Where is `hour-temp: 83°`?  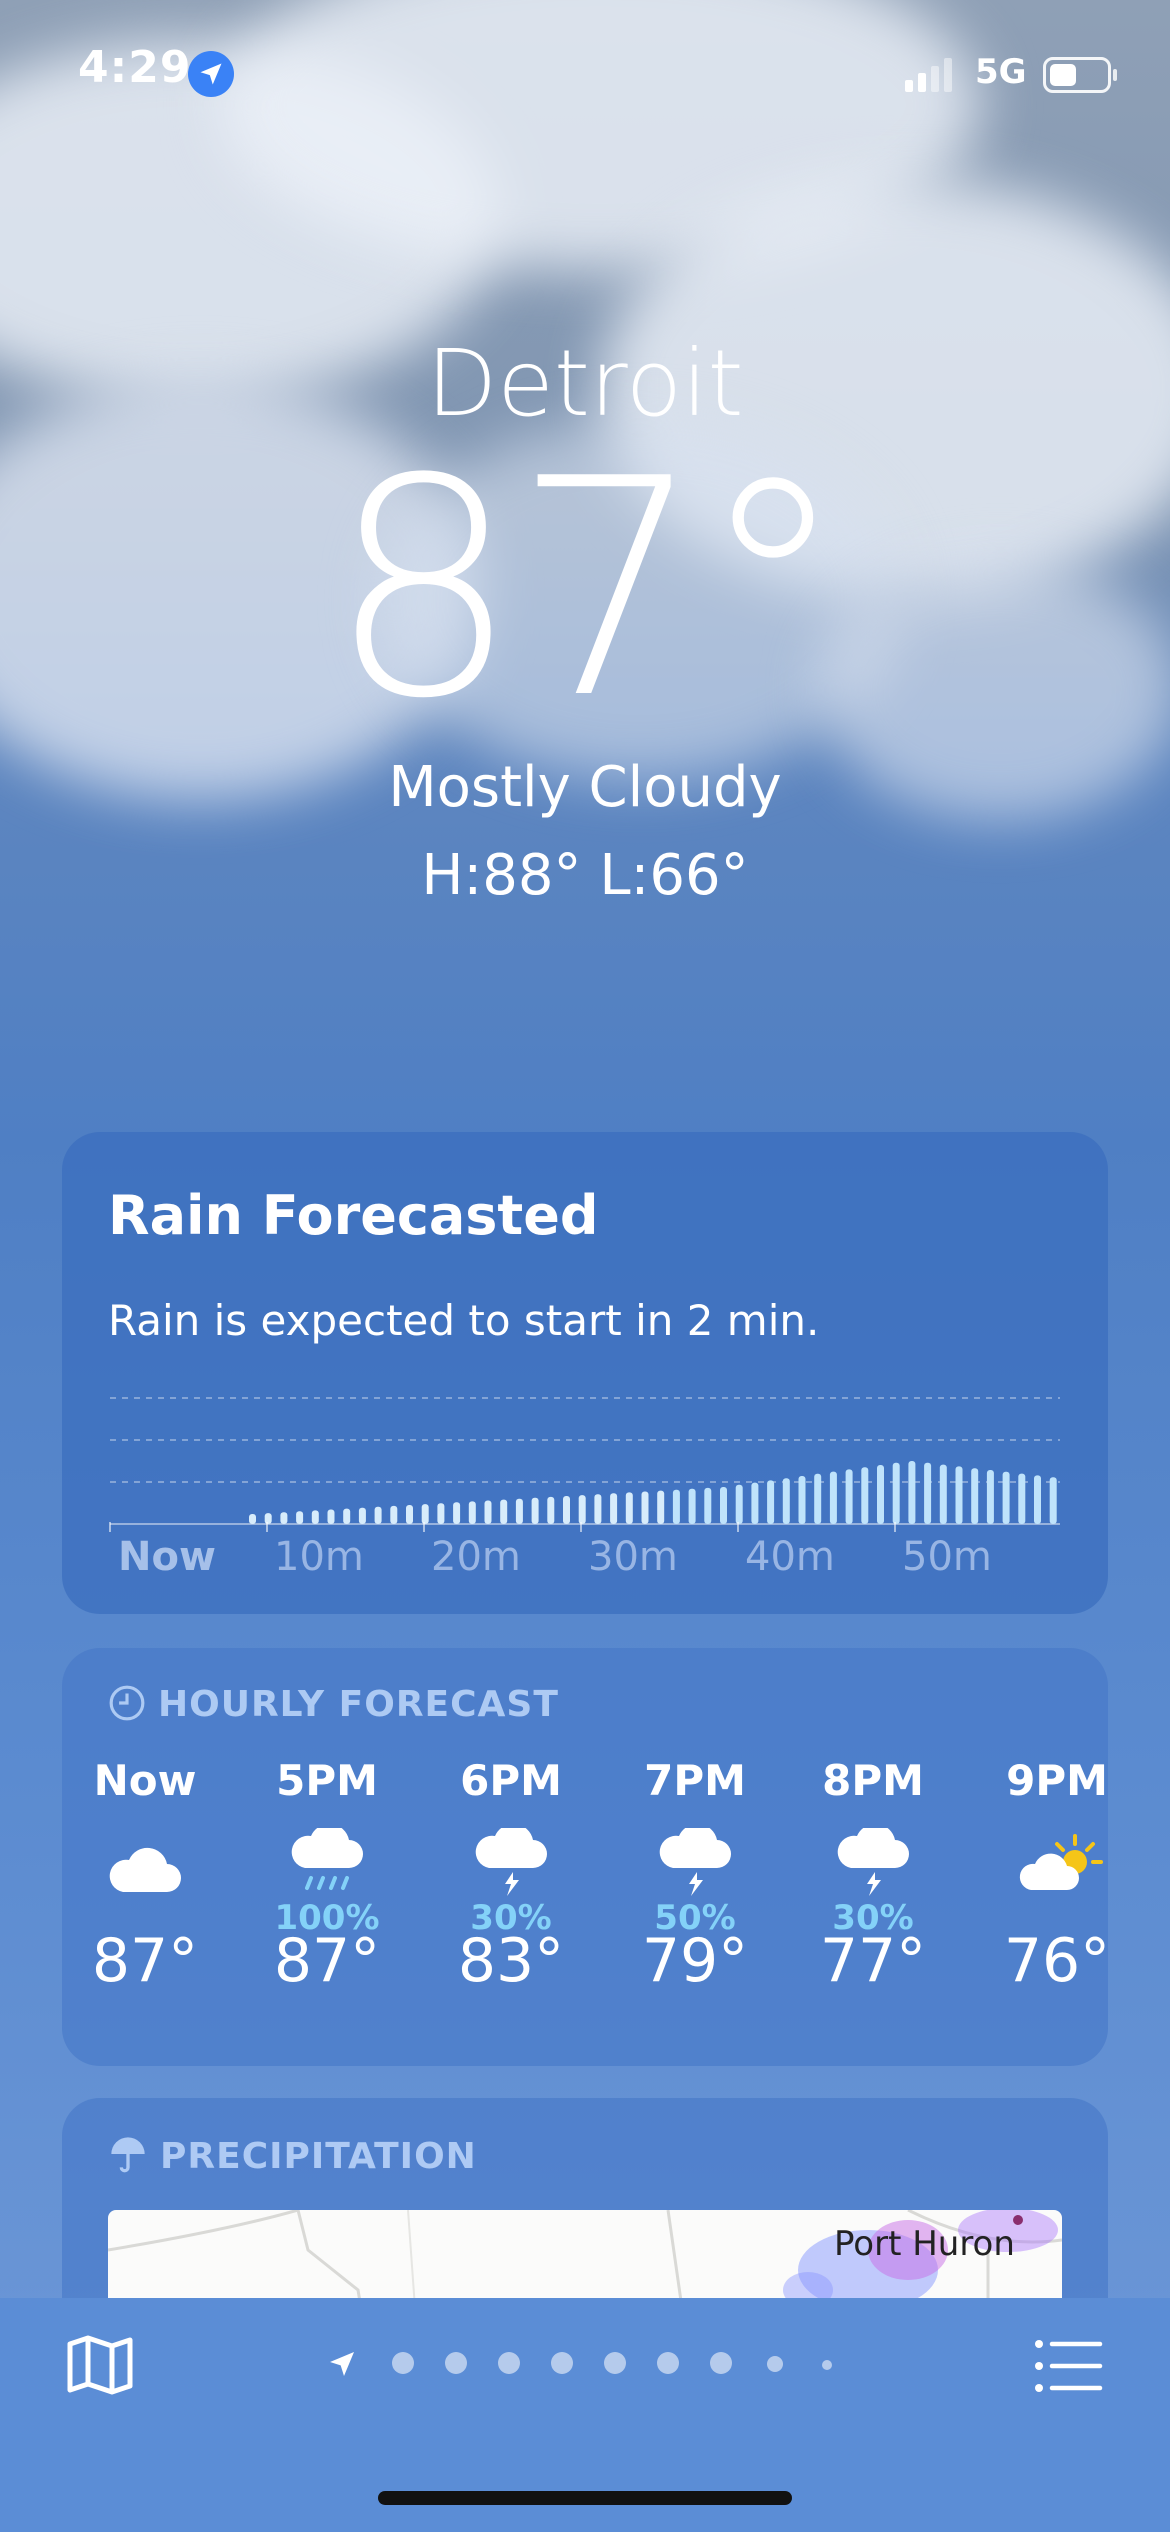 hour-temp: 83° is located at coordinates (511, 1961).